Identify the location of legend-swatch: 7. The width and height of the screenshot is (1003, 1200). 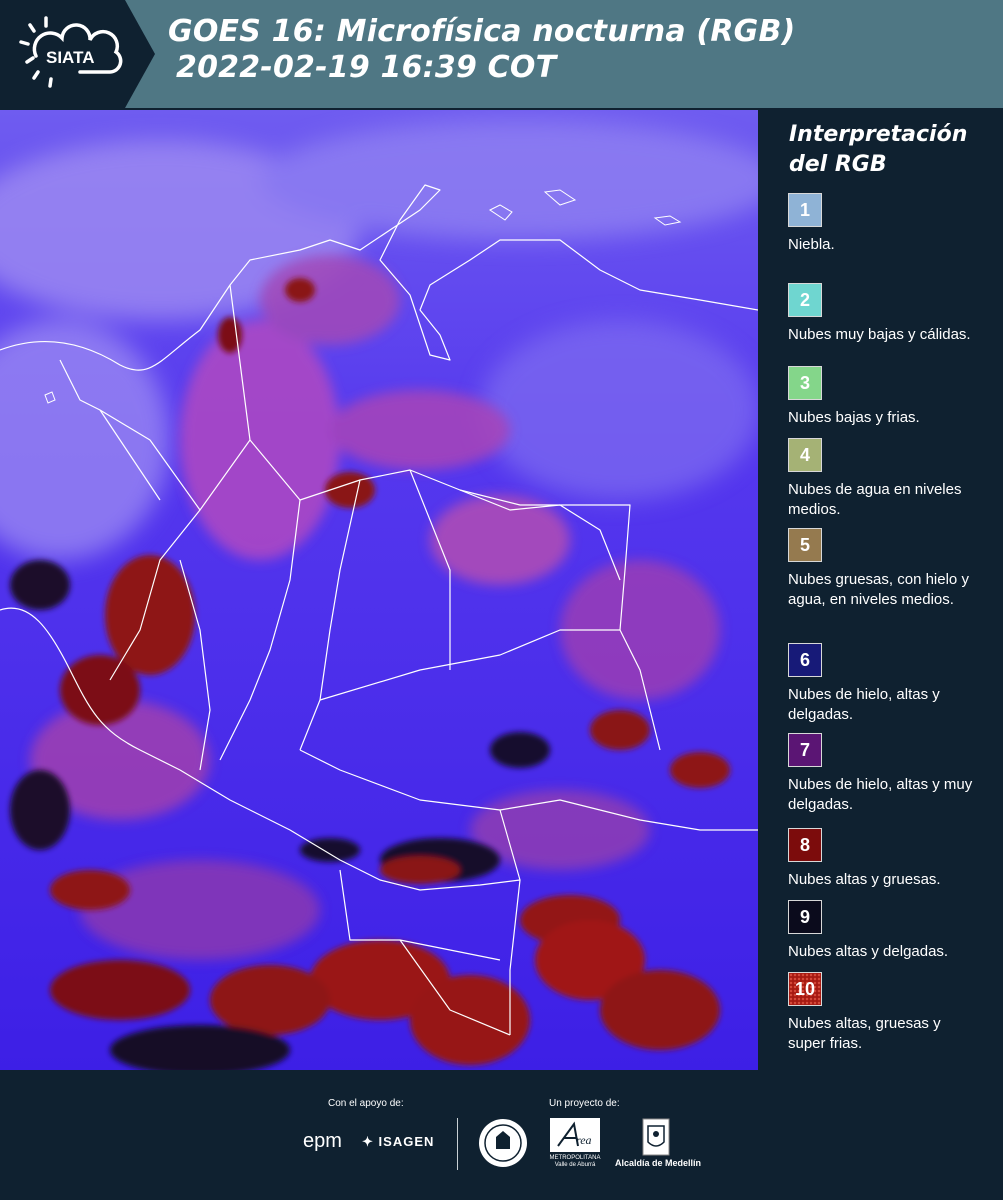
(805, 750).